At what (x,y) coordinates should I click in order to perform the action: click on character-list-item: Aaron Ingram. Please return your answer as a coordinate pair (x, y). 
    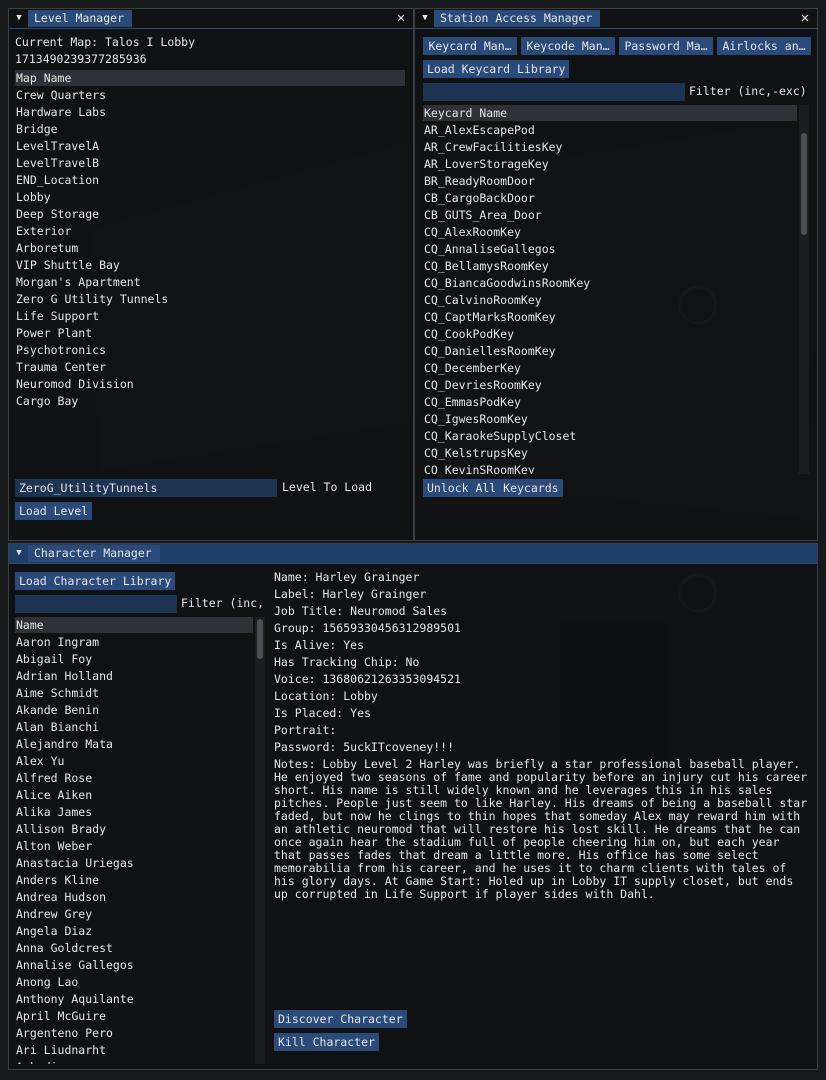
    Looking at the image, I should click on (134, 642).